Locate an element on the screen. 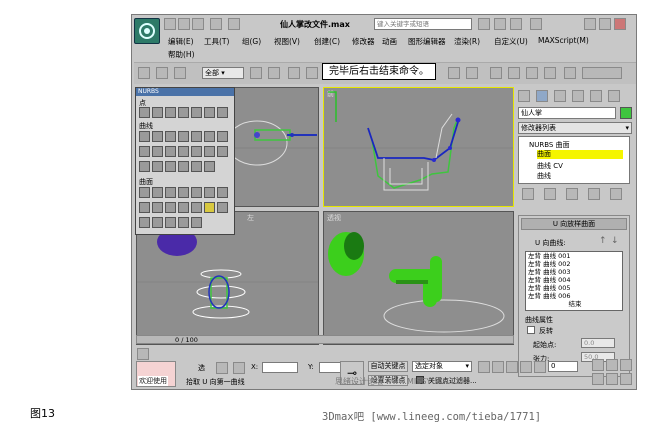 The image size is (646, 437). selection-filter-dropdown: 全部 ▾ is located at coordinates (223, 73).